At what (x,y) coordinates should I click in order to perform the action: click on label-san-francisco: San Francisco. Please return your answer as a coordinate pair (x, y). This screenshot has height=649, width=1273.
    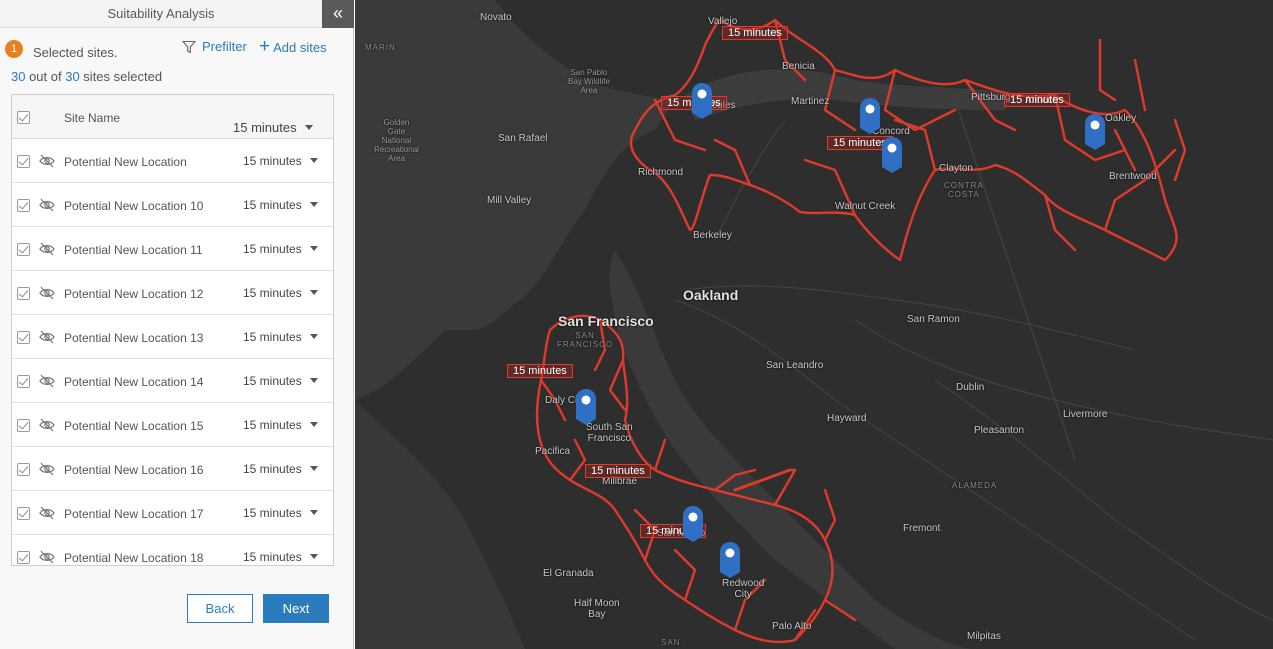
    Looking at the image, I should click on (606, 321).